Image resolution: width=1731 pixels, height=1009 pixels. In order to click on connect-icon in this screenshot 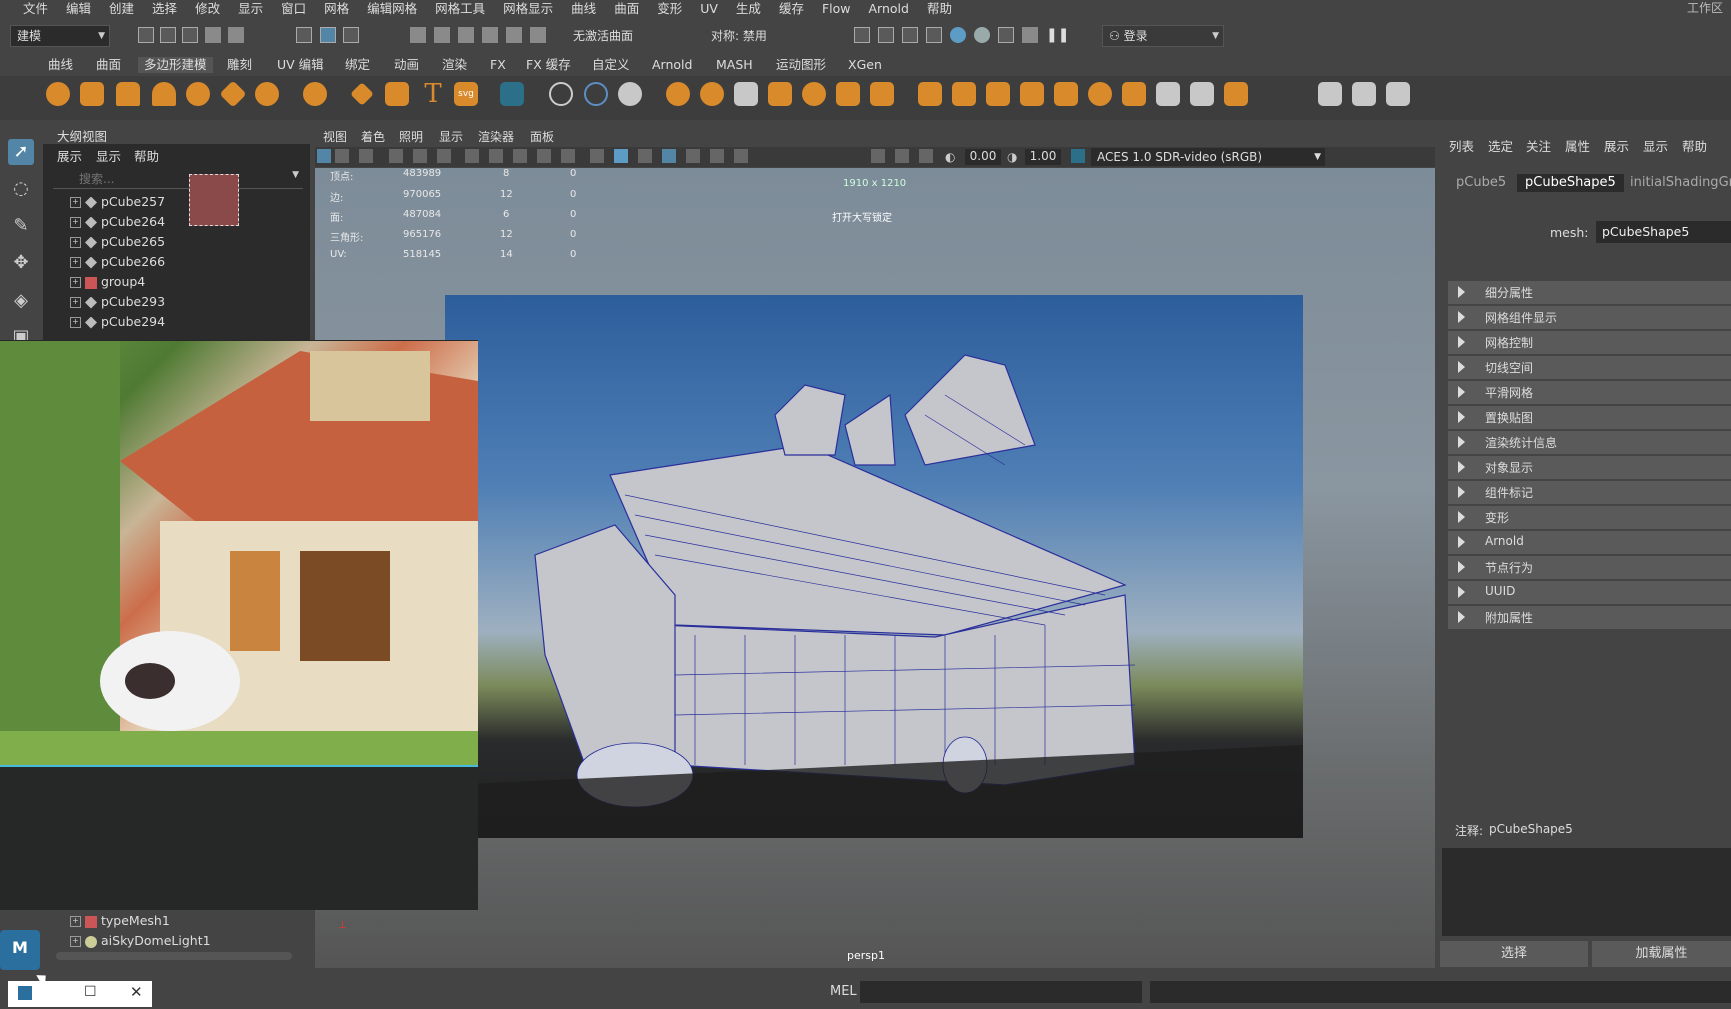, I will do `click(998, 94)`.